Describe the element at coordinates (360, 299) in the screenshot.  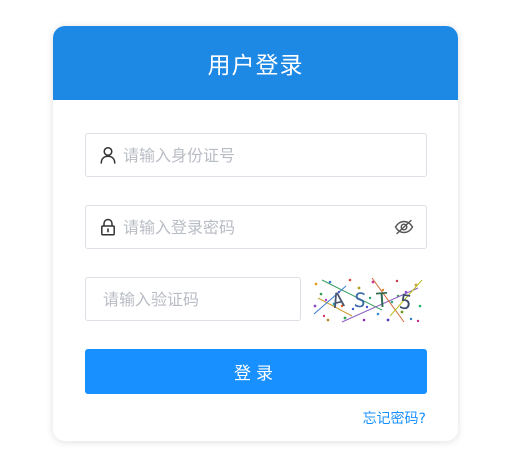
I see `captcha-char: S` at that location.